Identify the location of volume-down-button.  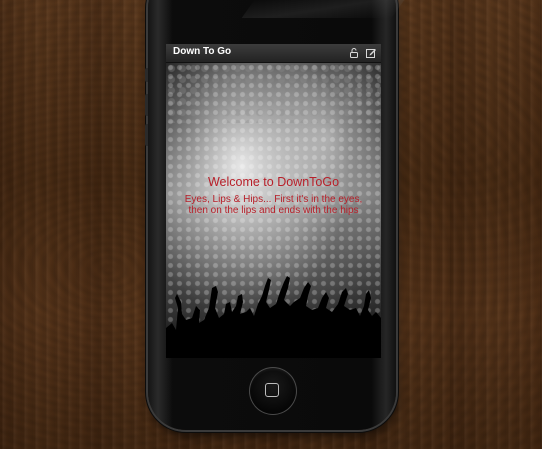
(146, 135).